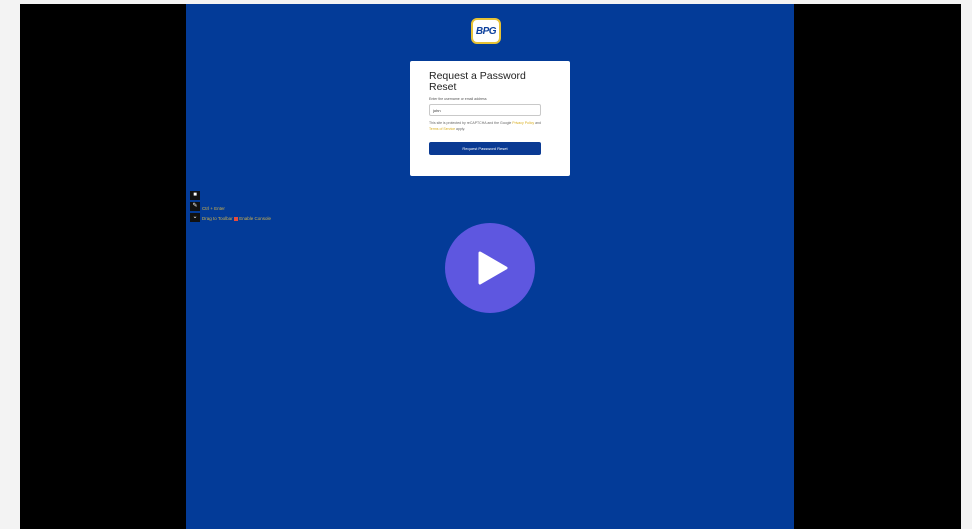  I want to click on flag-icon, so click(235, 218).